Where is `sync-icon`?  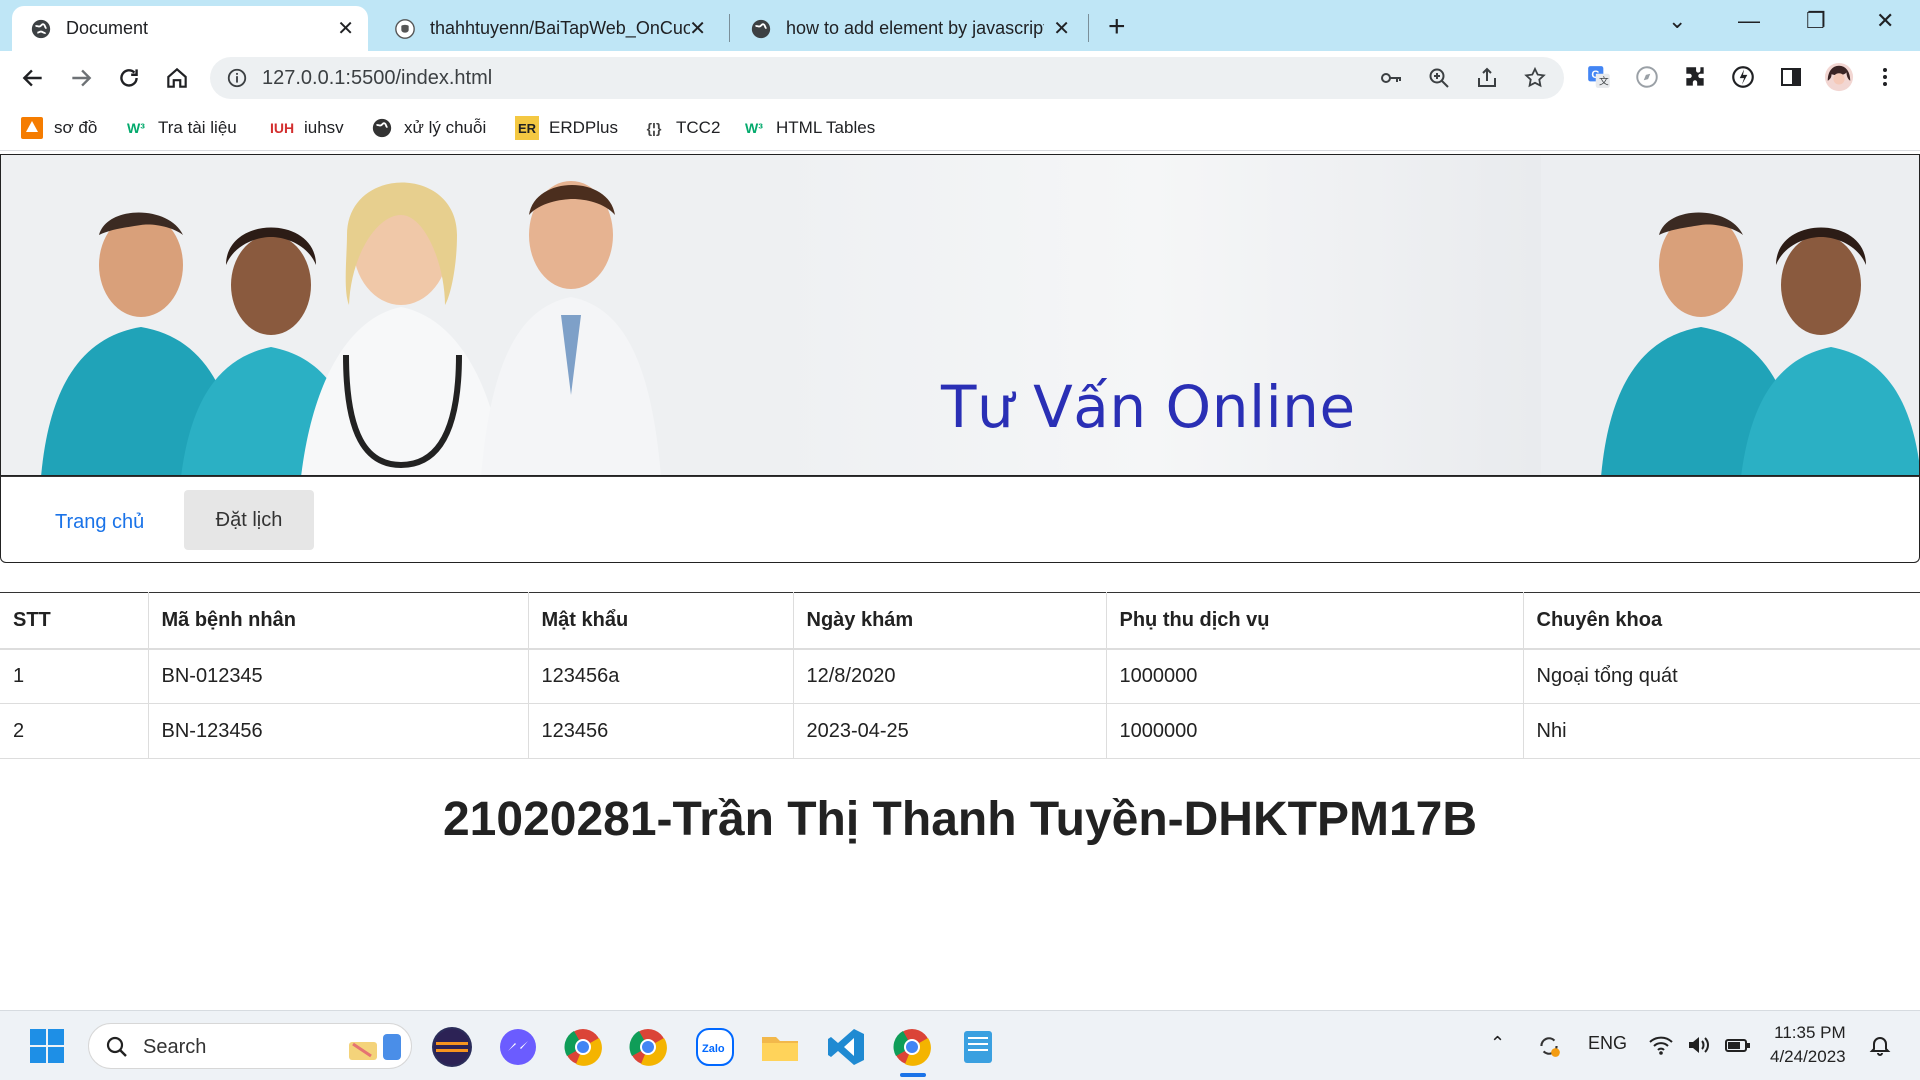
sync-icon is located at coordinates (1549, 1048).